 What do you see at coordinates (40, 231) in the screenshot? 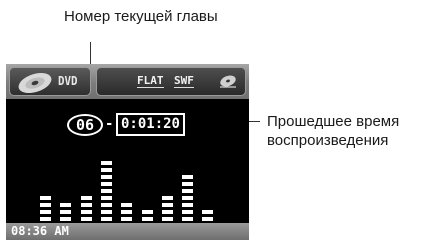
I see `clock-time: 08:36 AM` at bounding box center [40, 231].